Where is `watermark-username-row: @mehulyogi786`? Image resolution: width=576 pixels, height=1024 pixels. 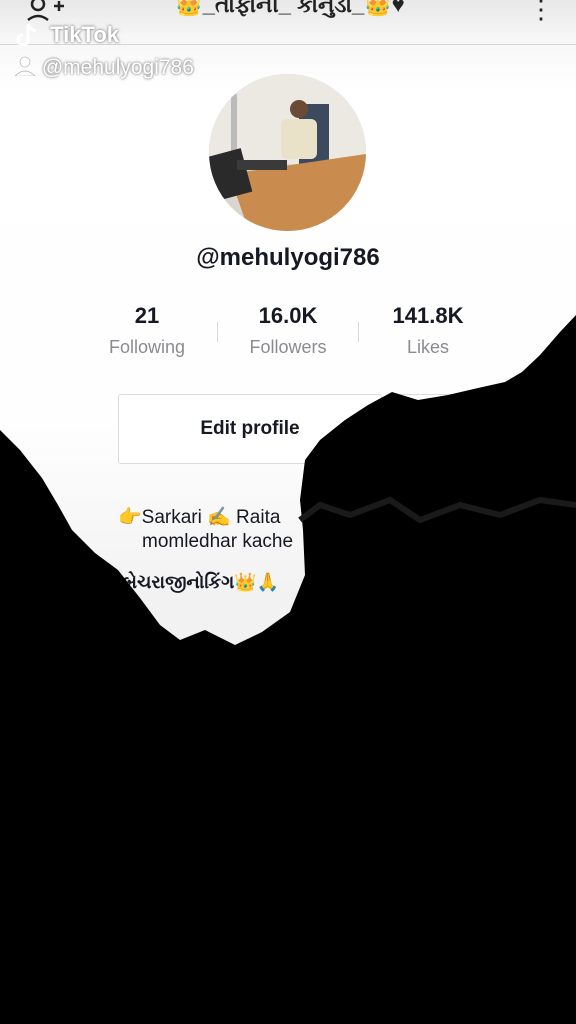 watermark-username-row: @mehulyogi786 is located at coordinates (104, 68).